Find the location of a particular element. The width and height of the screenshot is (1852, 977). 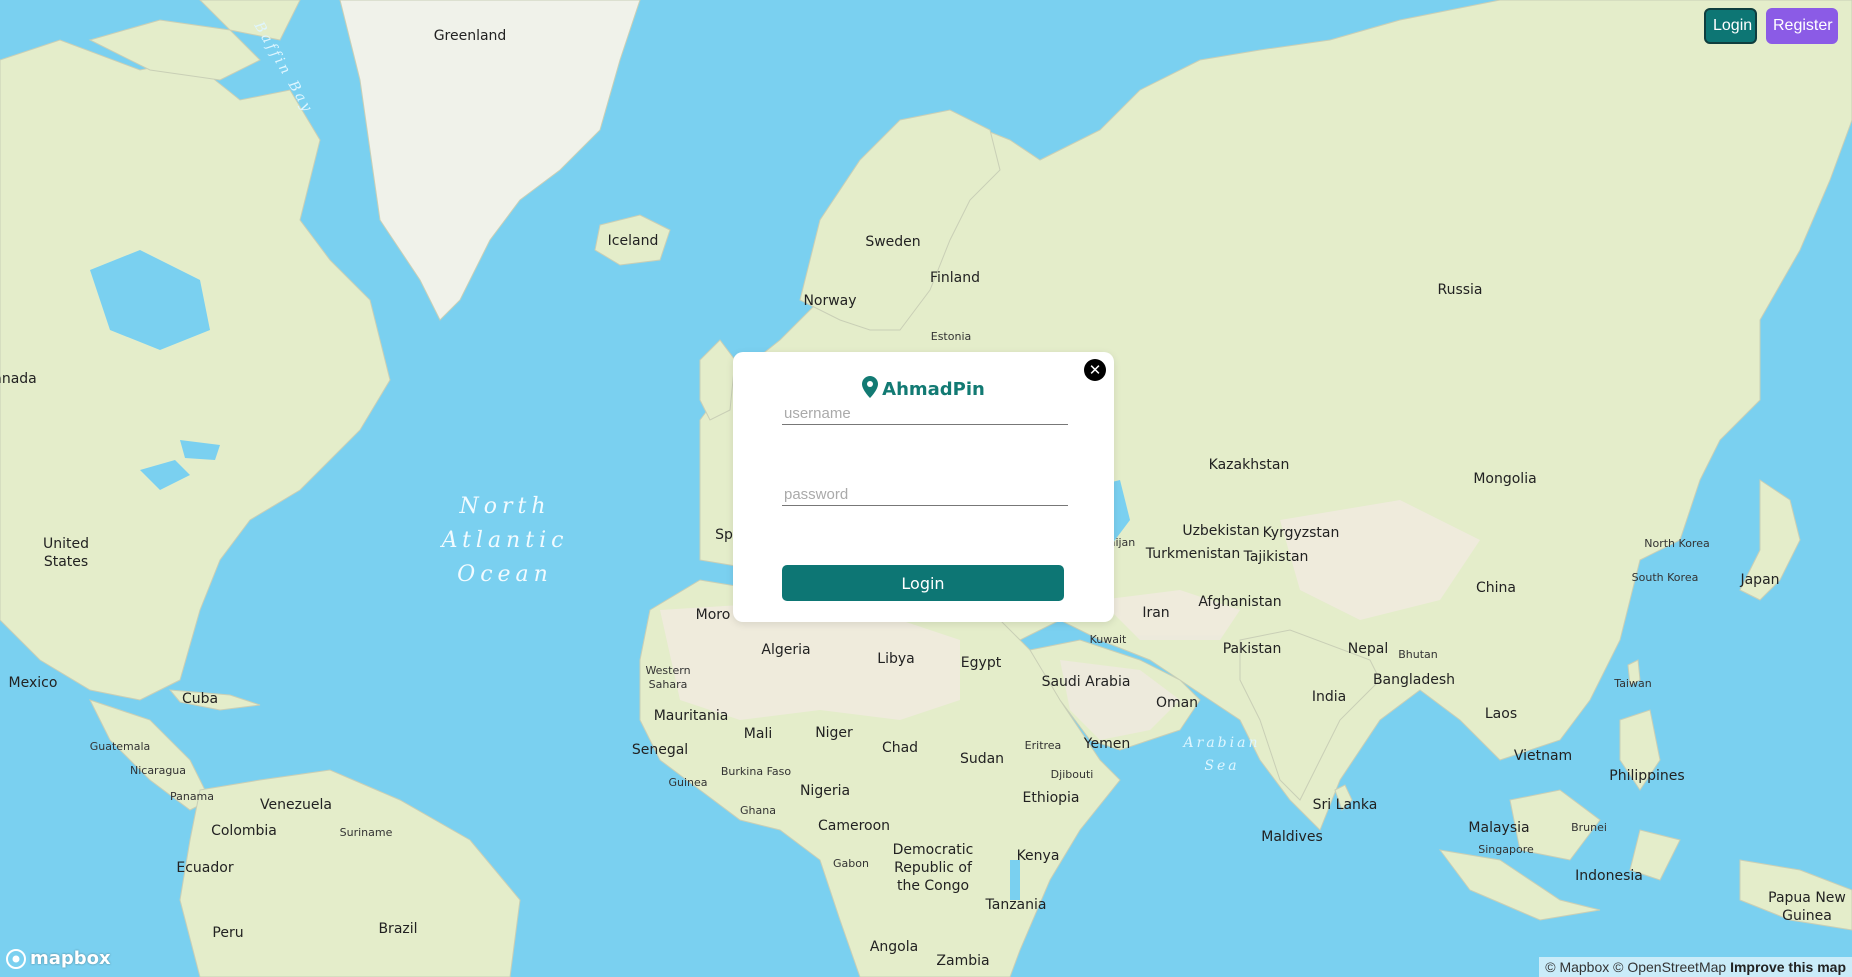

ocean-label-arabian-sea-2: Sea is located at coordinates (1221, 766).